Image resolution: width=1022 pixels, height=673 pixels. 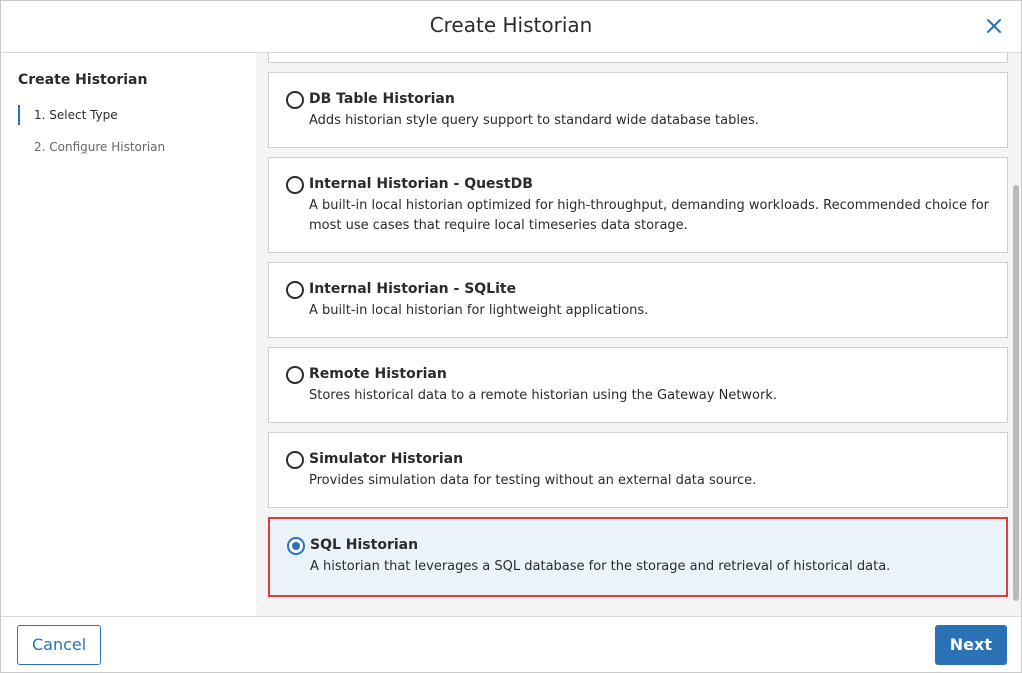 I want to click on dialog-title: Create Historian, so click(x=511, y=25).